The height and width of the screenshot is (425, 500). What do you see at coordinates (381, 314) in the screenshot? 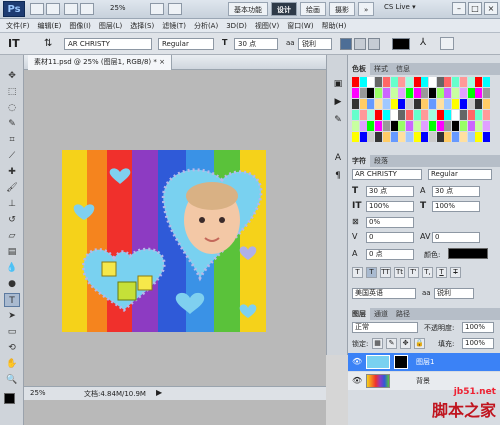
I see `tab-channels: 通道` at bounding box center [381, 314].